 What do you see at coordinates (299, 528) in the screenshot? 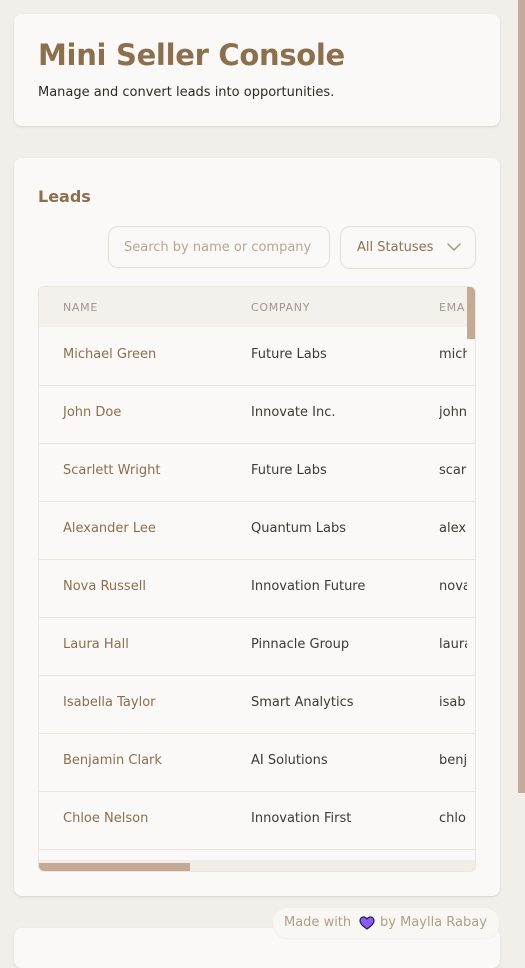
I see `lead-company: Quantum Labs` at bounding box center [299, 528].